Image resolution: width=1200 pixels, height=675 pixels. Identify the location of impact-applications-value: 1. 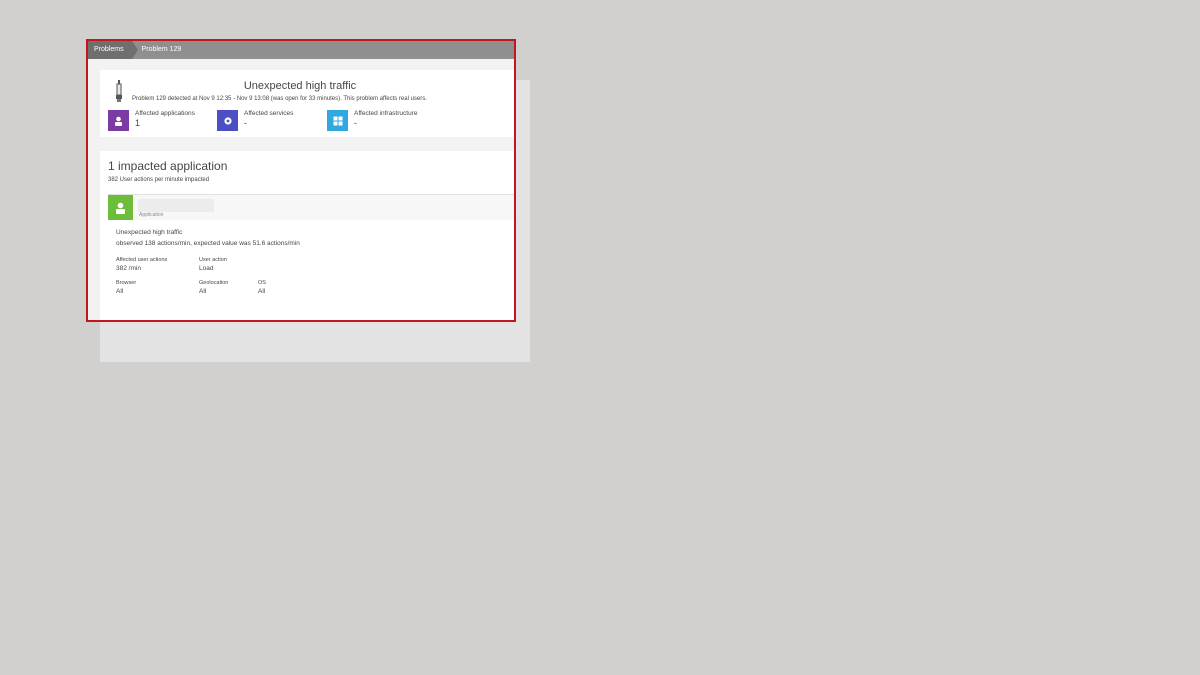
(138, 123).